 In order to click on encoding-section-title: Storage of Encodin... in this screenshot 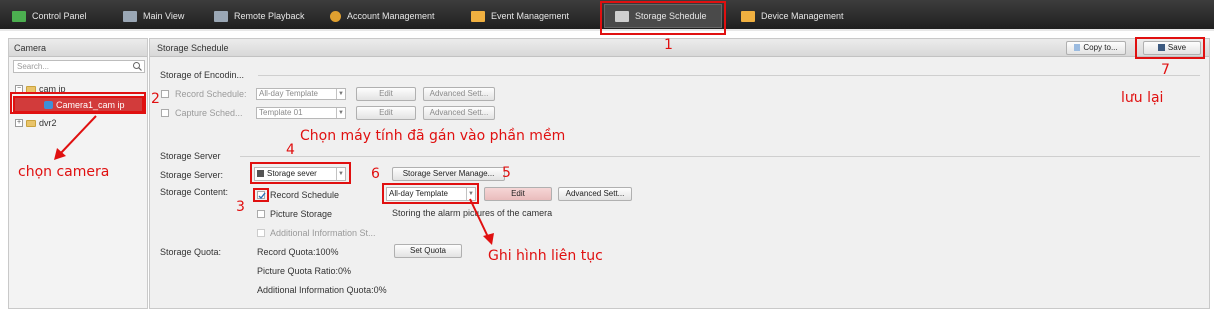, I will do `click(202, 75)`.